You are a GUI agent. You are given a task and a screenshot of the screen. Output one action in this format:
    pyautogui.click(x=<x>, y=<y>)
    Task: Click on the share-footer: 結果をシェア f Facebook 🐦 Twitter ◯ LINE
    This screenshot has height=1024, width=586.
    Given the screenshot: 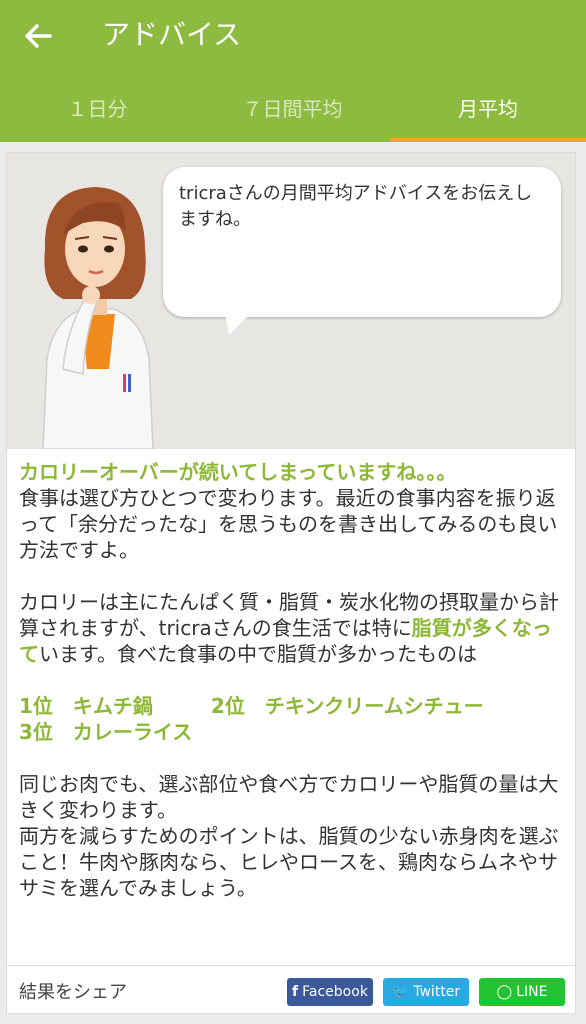 What is the action you would take?
    pyautogui.click(x=291, y=989)
    